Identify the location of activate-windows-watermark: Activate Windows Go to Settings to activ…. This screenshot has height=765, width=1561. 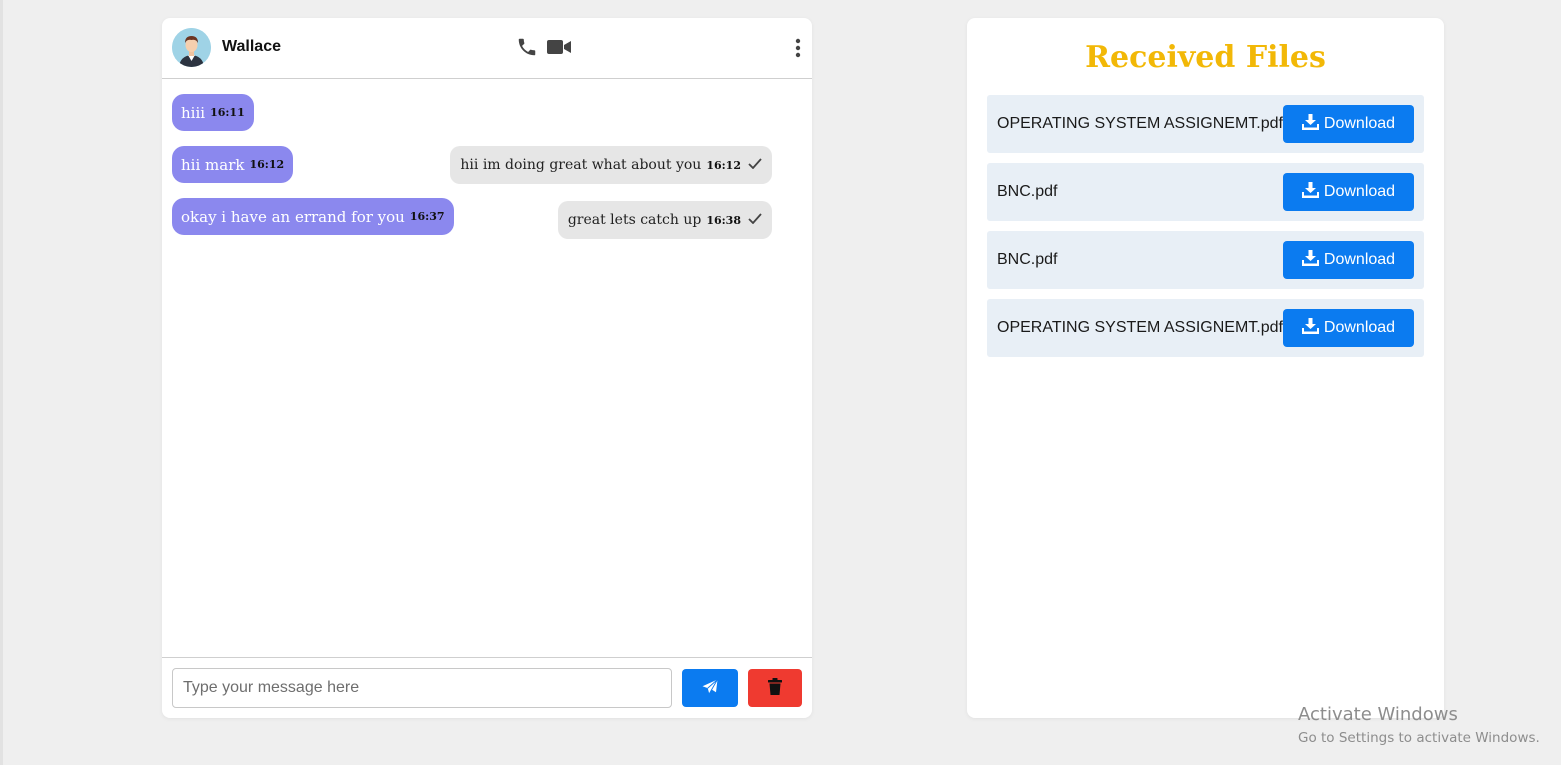
(1419, 725).